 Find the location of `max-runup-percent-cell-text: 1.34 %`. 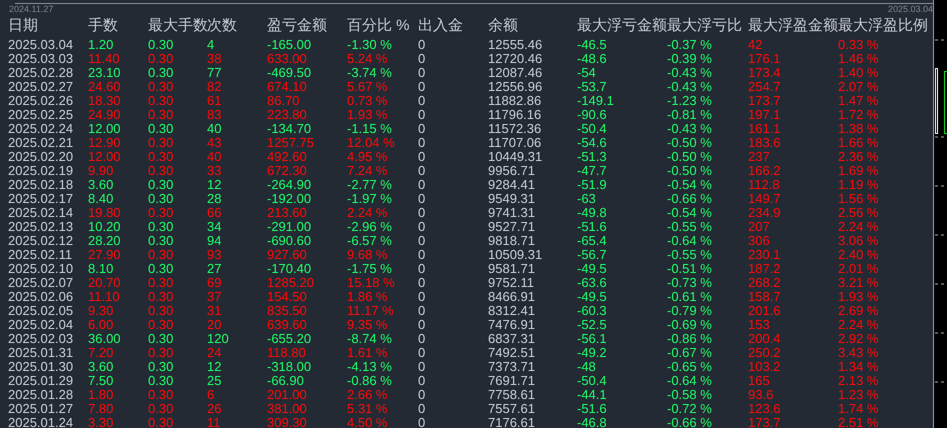

max-runup-percent-cell-text: 1.34 % is located at coordinates (859, 367).